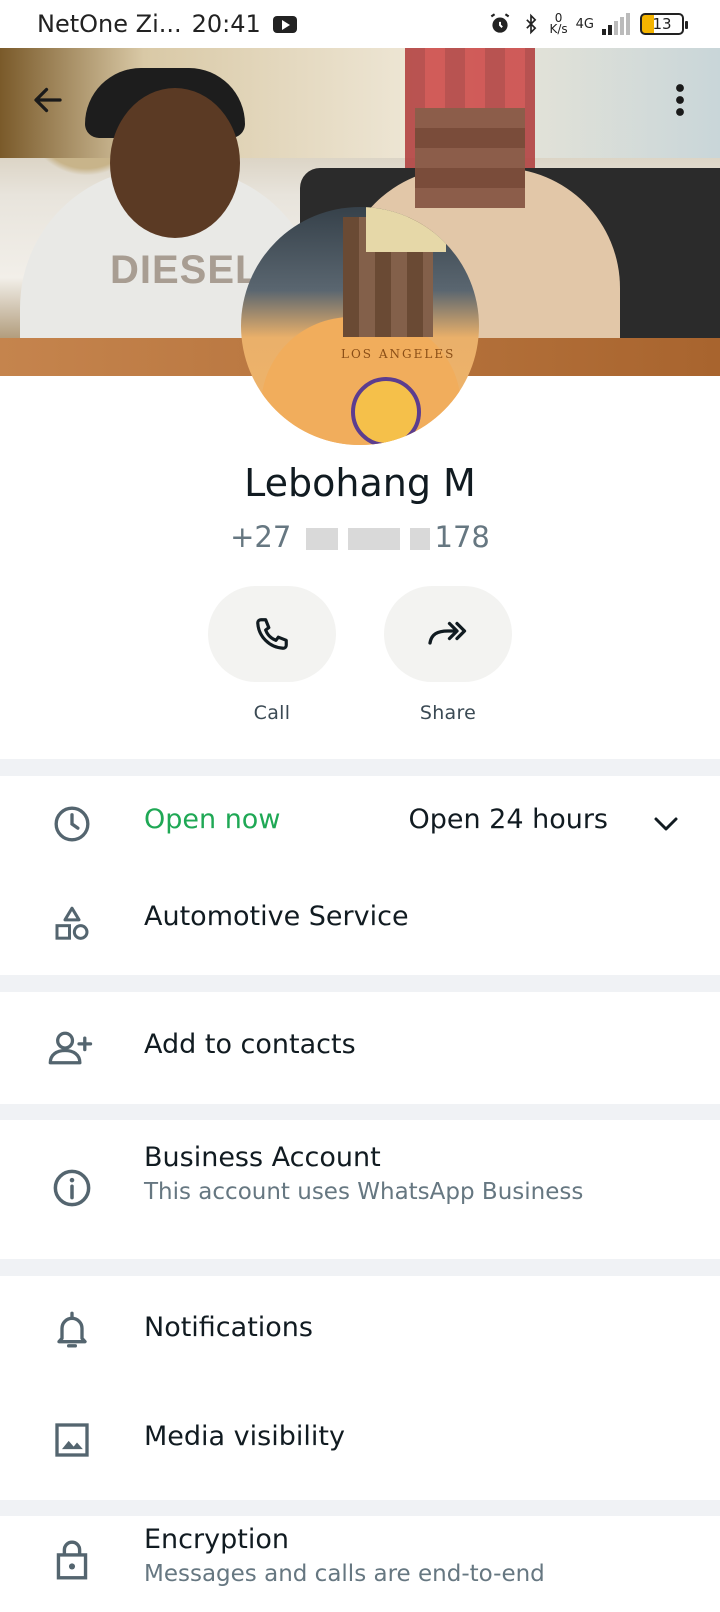 This screenshot has height=1612, width=720. I want to click on time-label: 20:41, so click(226, 24).